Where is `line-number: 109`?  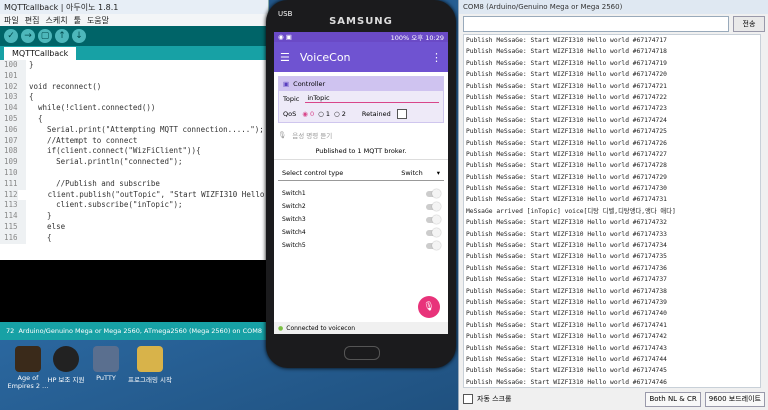
line-number: 109 is located at coordinates (13, 162).